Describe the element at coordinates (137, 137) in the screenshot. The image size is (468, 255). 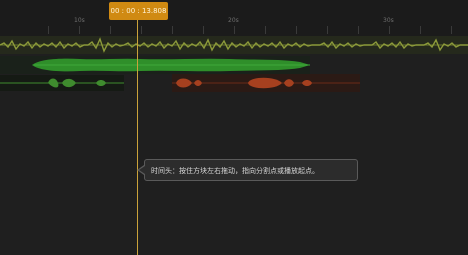
I see `playhead-line` at that location.